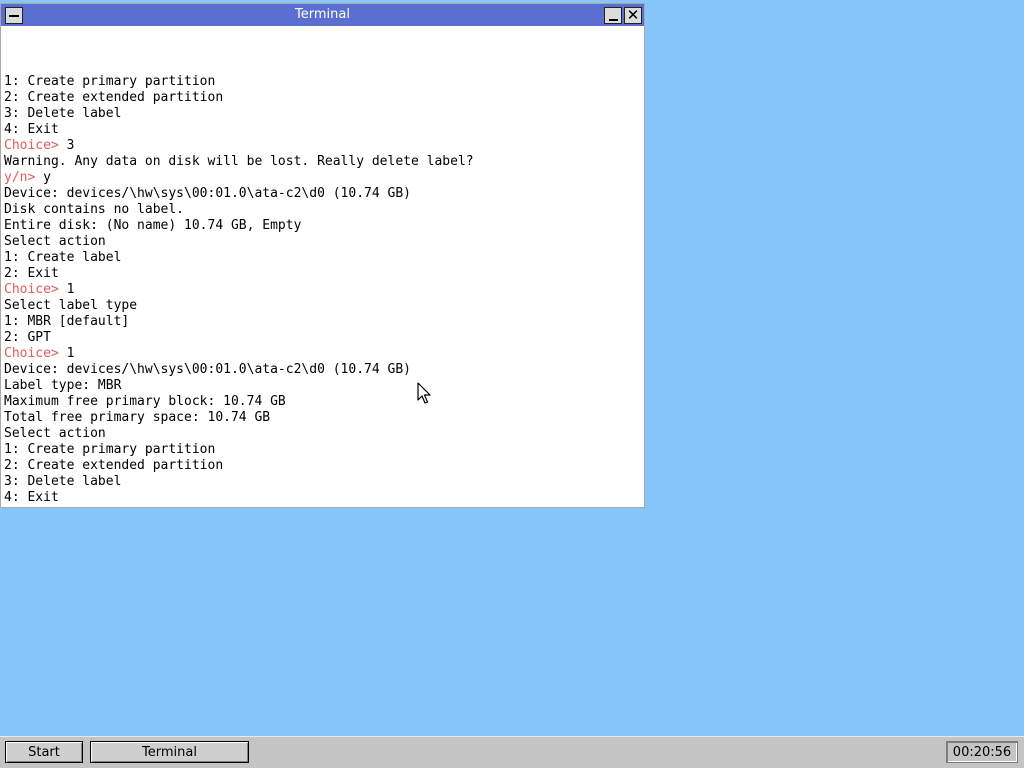  Describe the element at coordinates (982, 752) in the screenshot. I see `clock: 00:20:56` at that location.